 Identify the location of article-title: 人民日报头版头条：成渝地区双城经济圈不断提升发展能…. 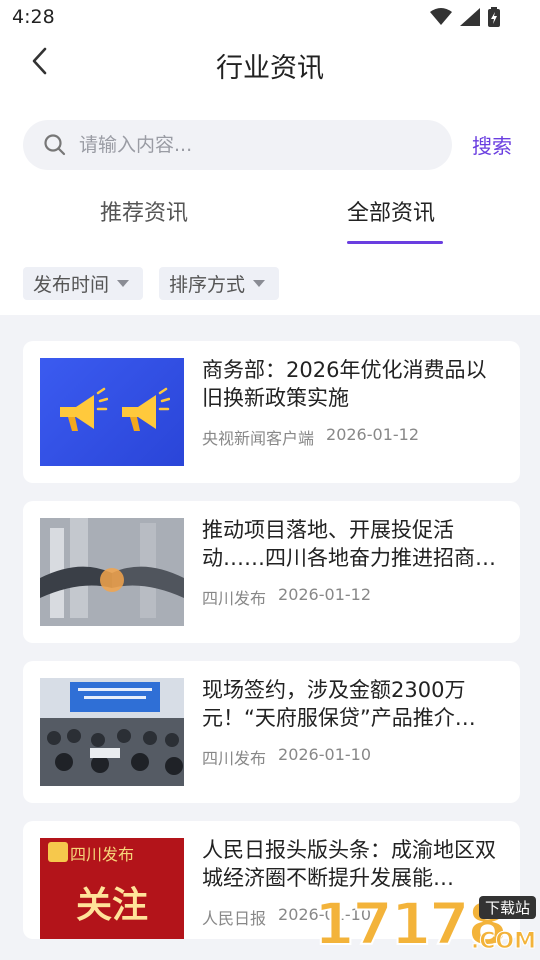
(349, 864).